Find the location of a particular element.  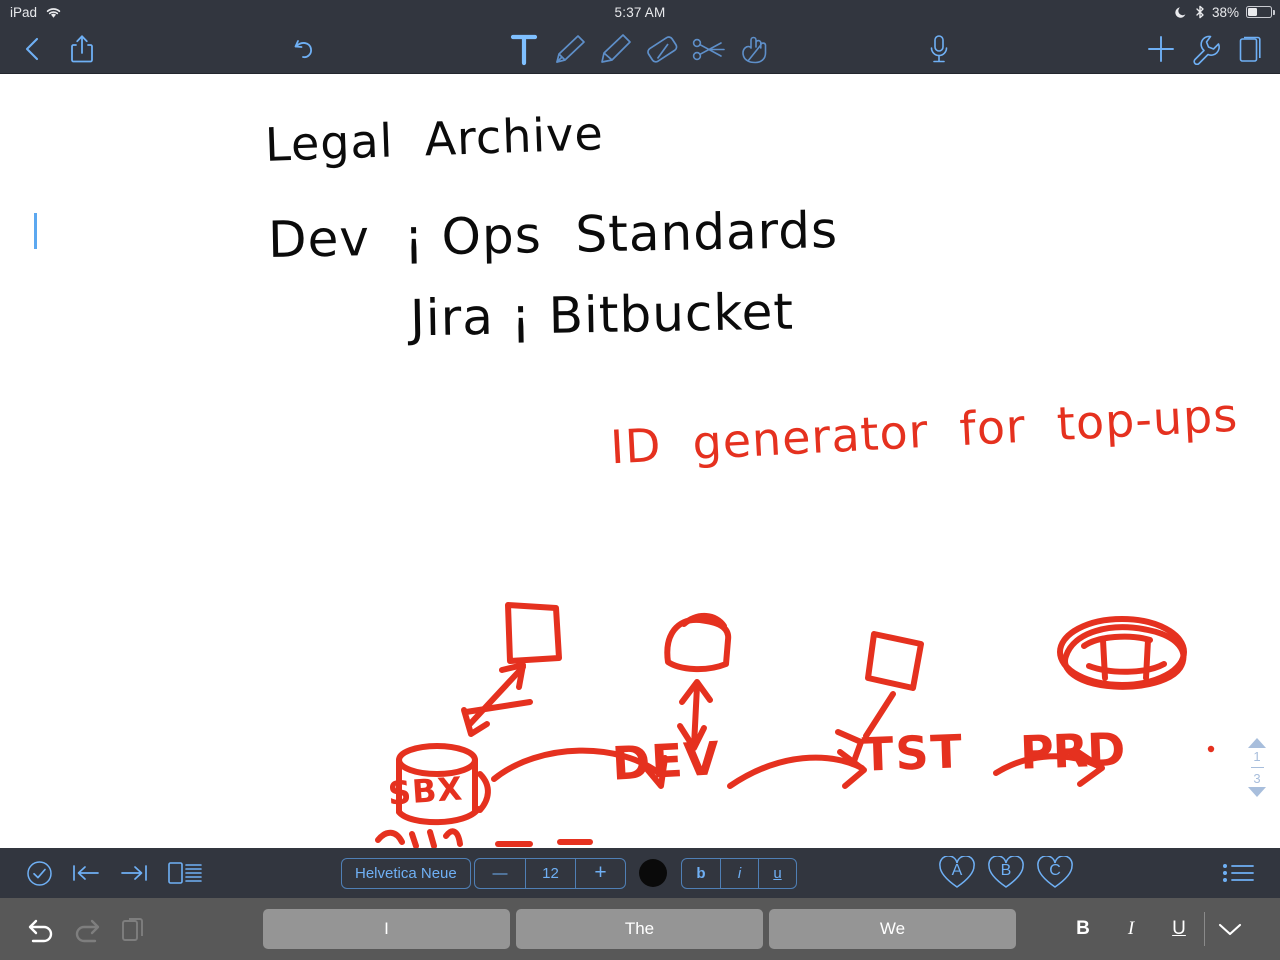

microphone-icon is located at coordinates (939, 49).